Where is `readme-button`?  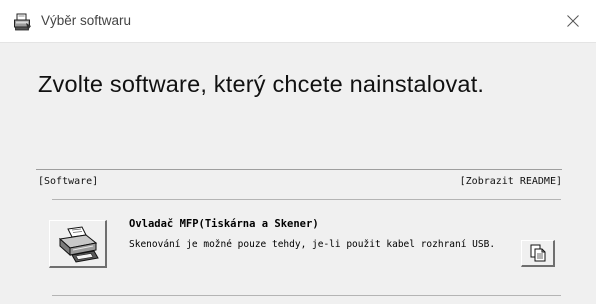 readme-button is located at coordinates (538, 253).